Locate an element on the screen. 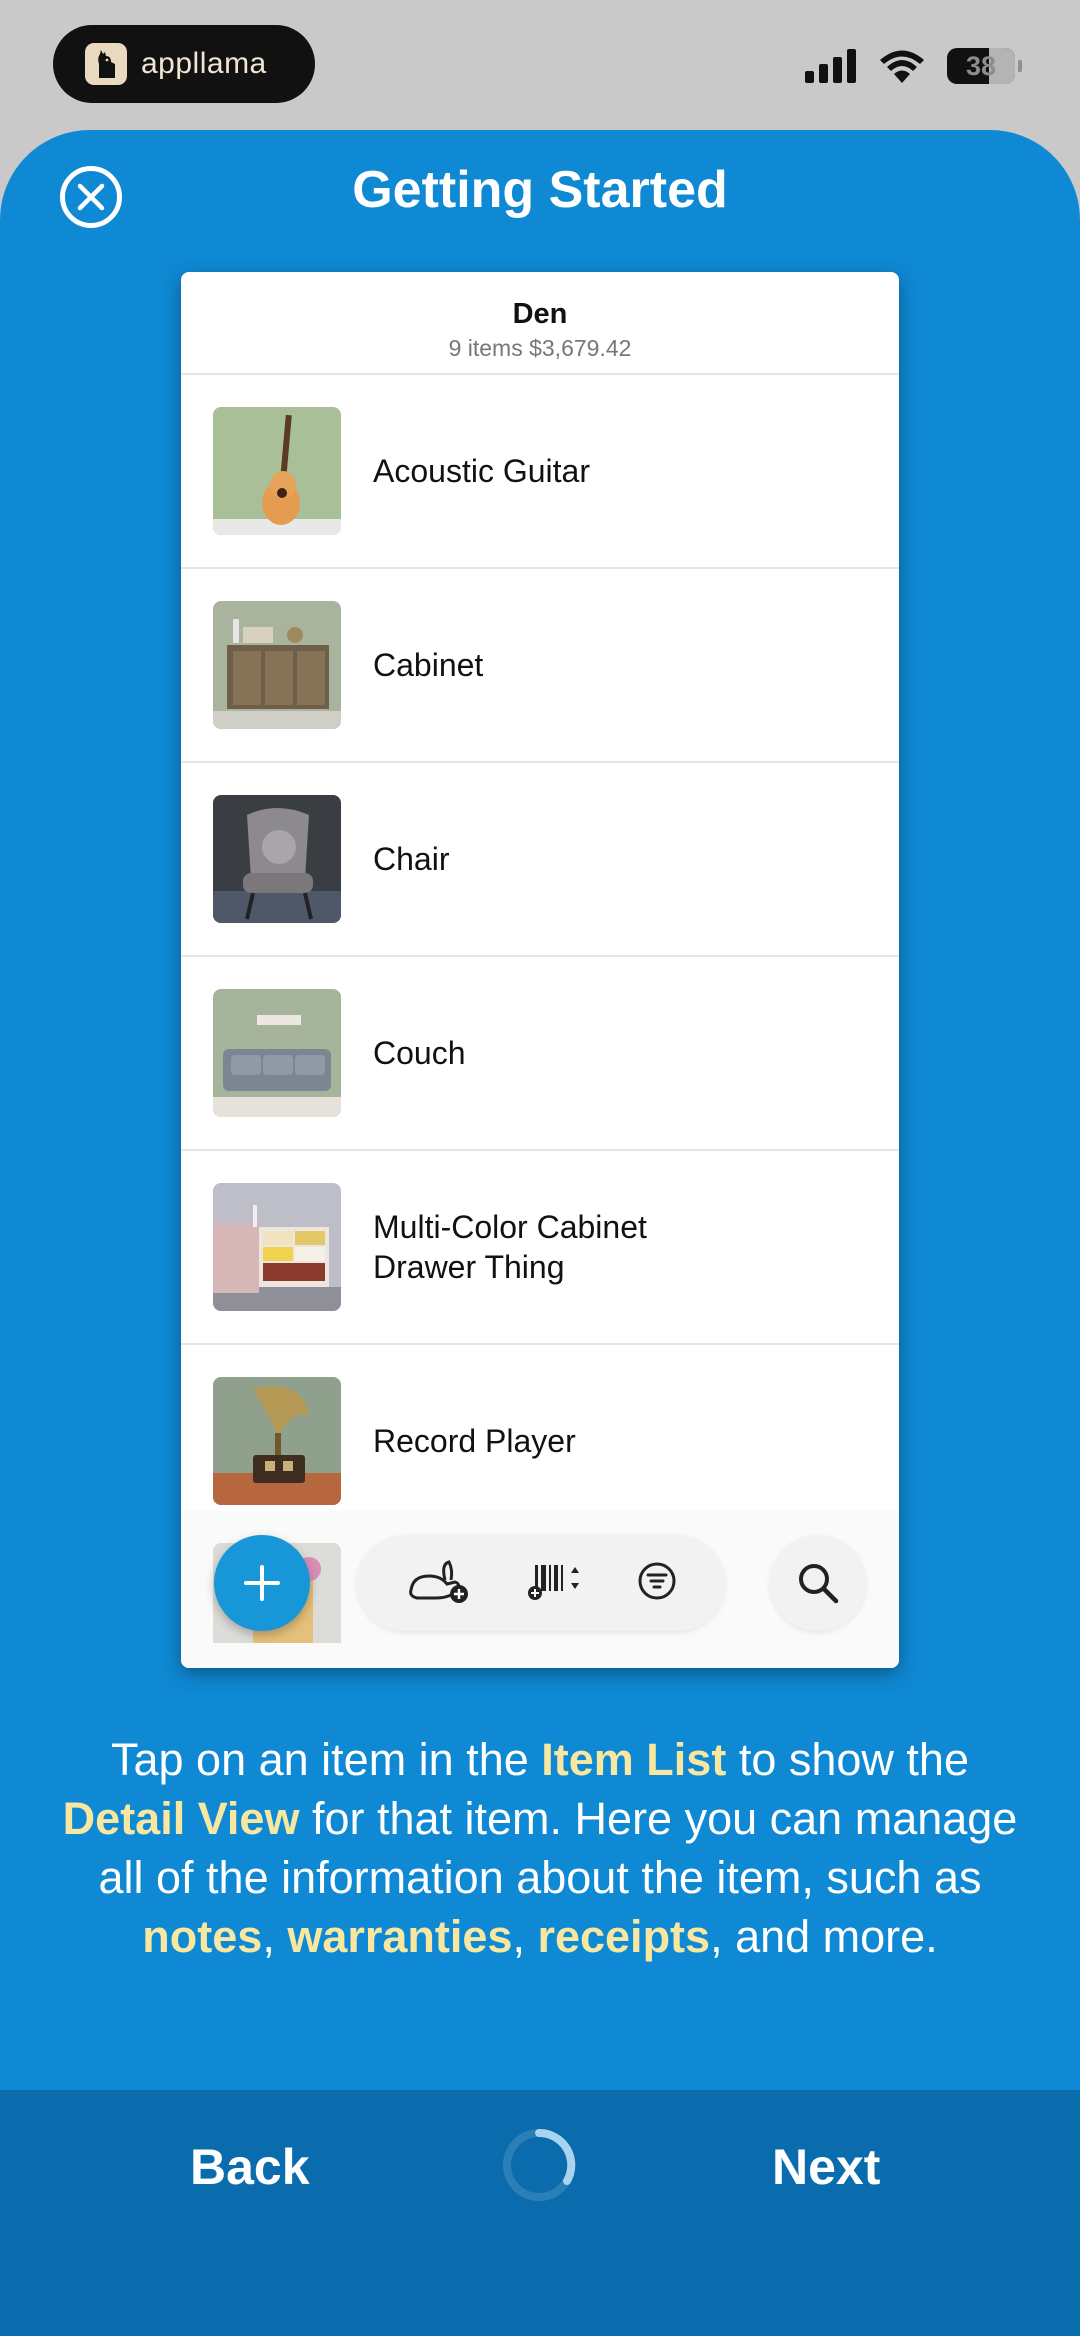 This screenshot has width=1080, height=2336. battery-indicator: 38 is located at coordinates (984, 66).